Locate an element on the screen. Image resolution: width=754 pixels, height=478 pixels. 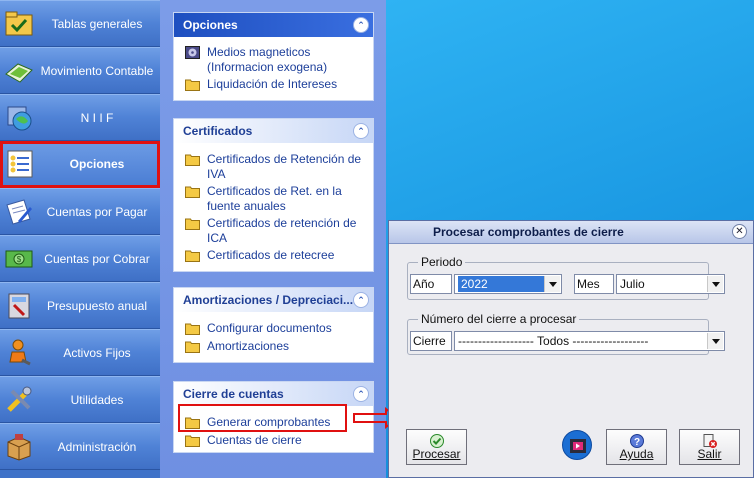
task-amortizaciones: Amortizaciones is located at coordinates (275, 346).